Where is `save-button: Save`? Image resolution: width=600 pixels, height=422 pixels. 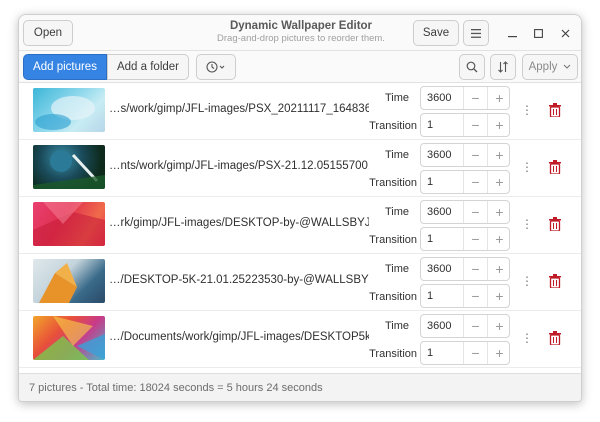 save-button: Save is located at coordinates (436, 33).